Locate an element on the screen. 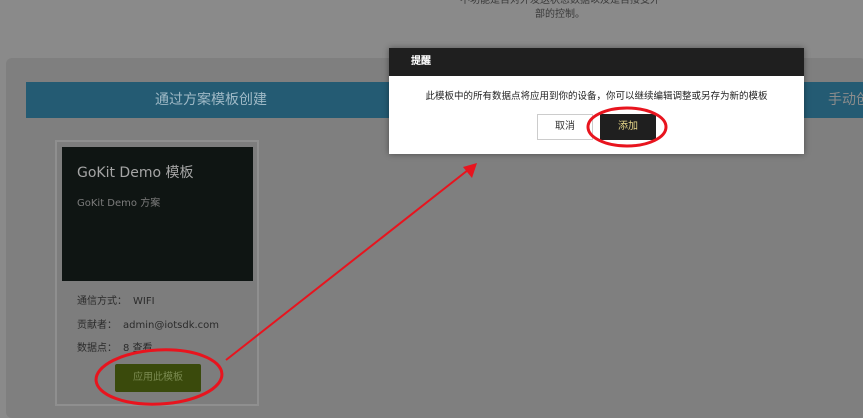  annotation-circle-add is located at coordinates (627, 127).